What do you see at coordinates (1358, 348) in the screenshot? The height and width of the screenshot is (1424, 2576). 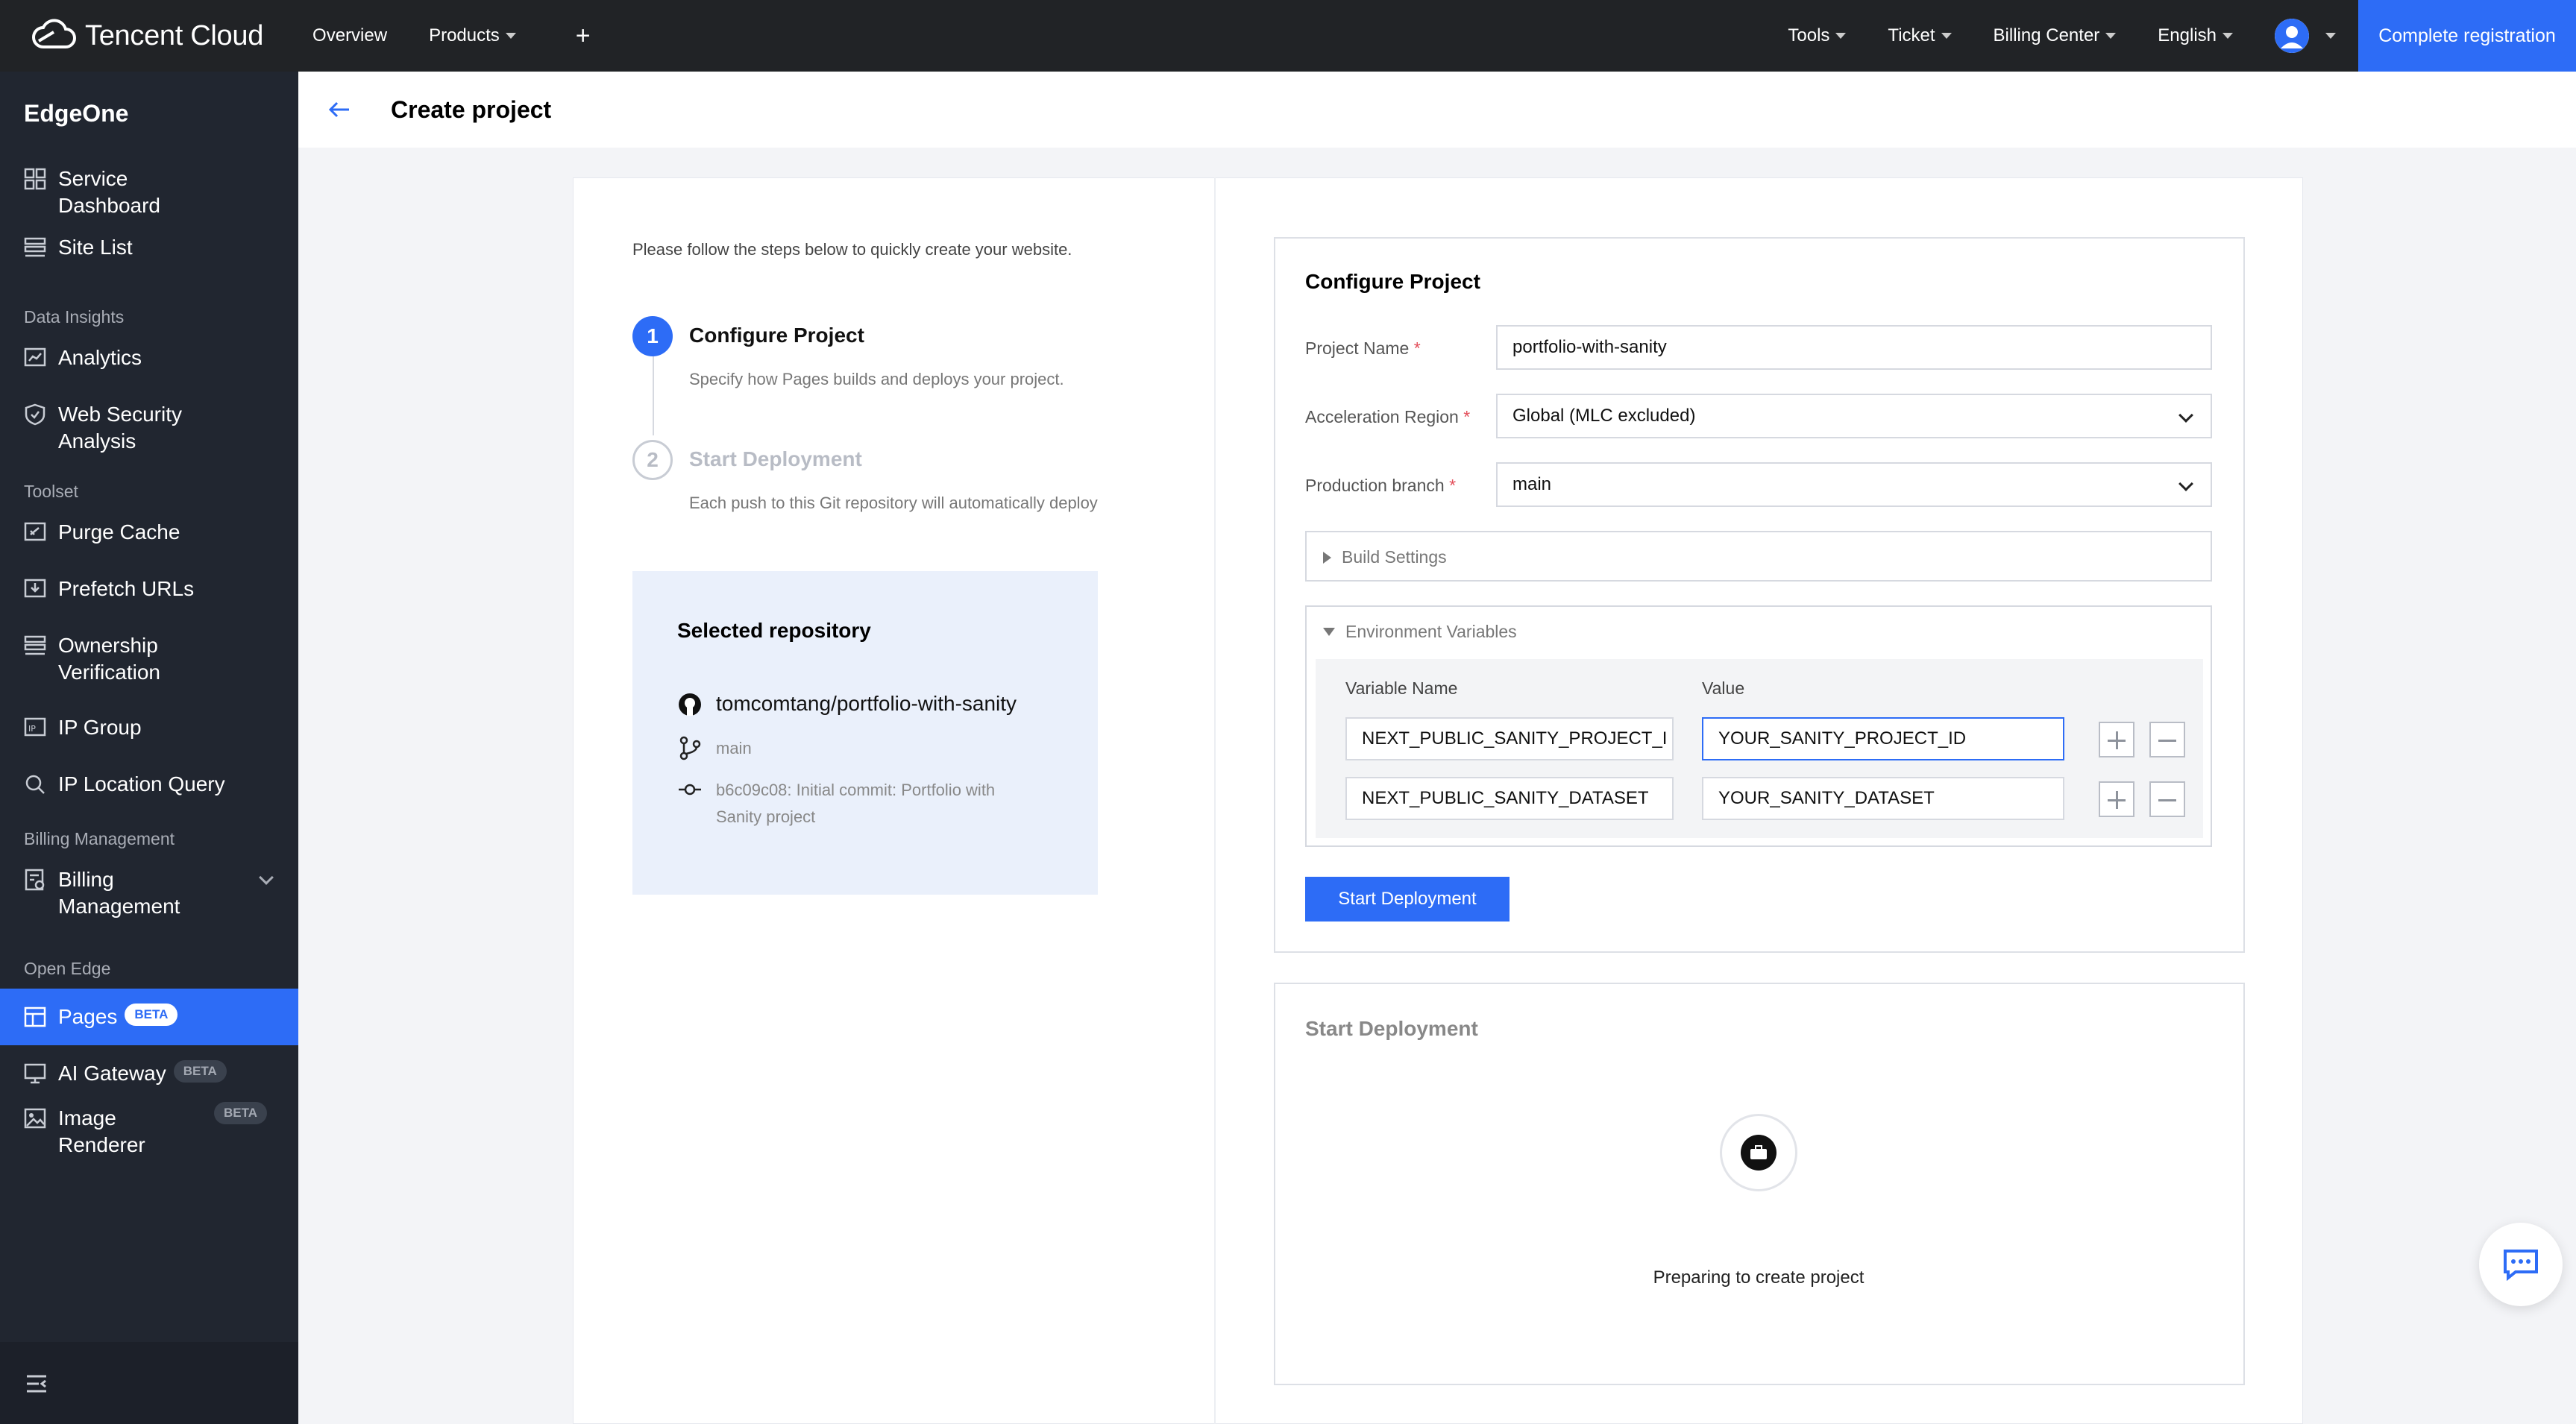 I see `project-name-label-text: Project Name` at bounding box center [1358, 348].